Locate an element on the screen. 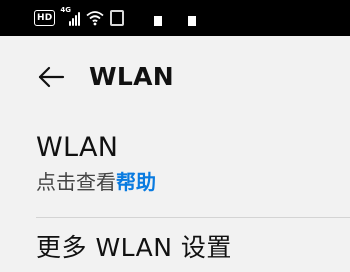 This screenshot has width=350, height=272. status-icons: HD 4G is located at coordinates (79, 16).